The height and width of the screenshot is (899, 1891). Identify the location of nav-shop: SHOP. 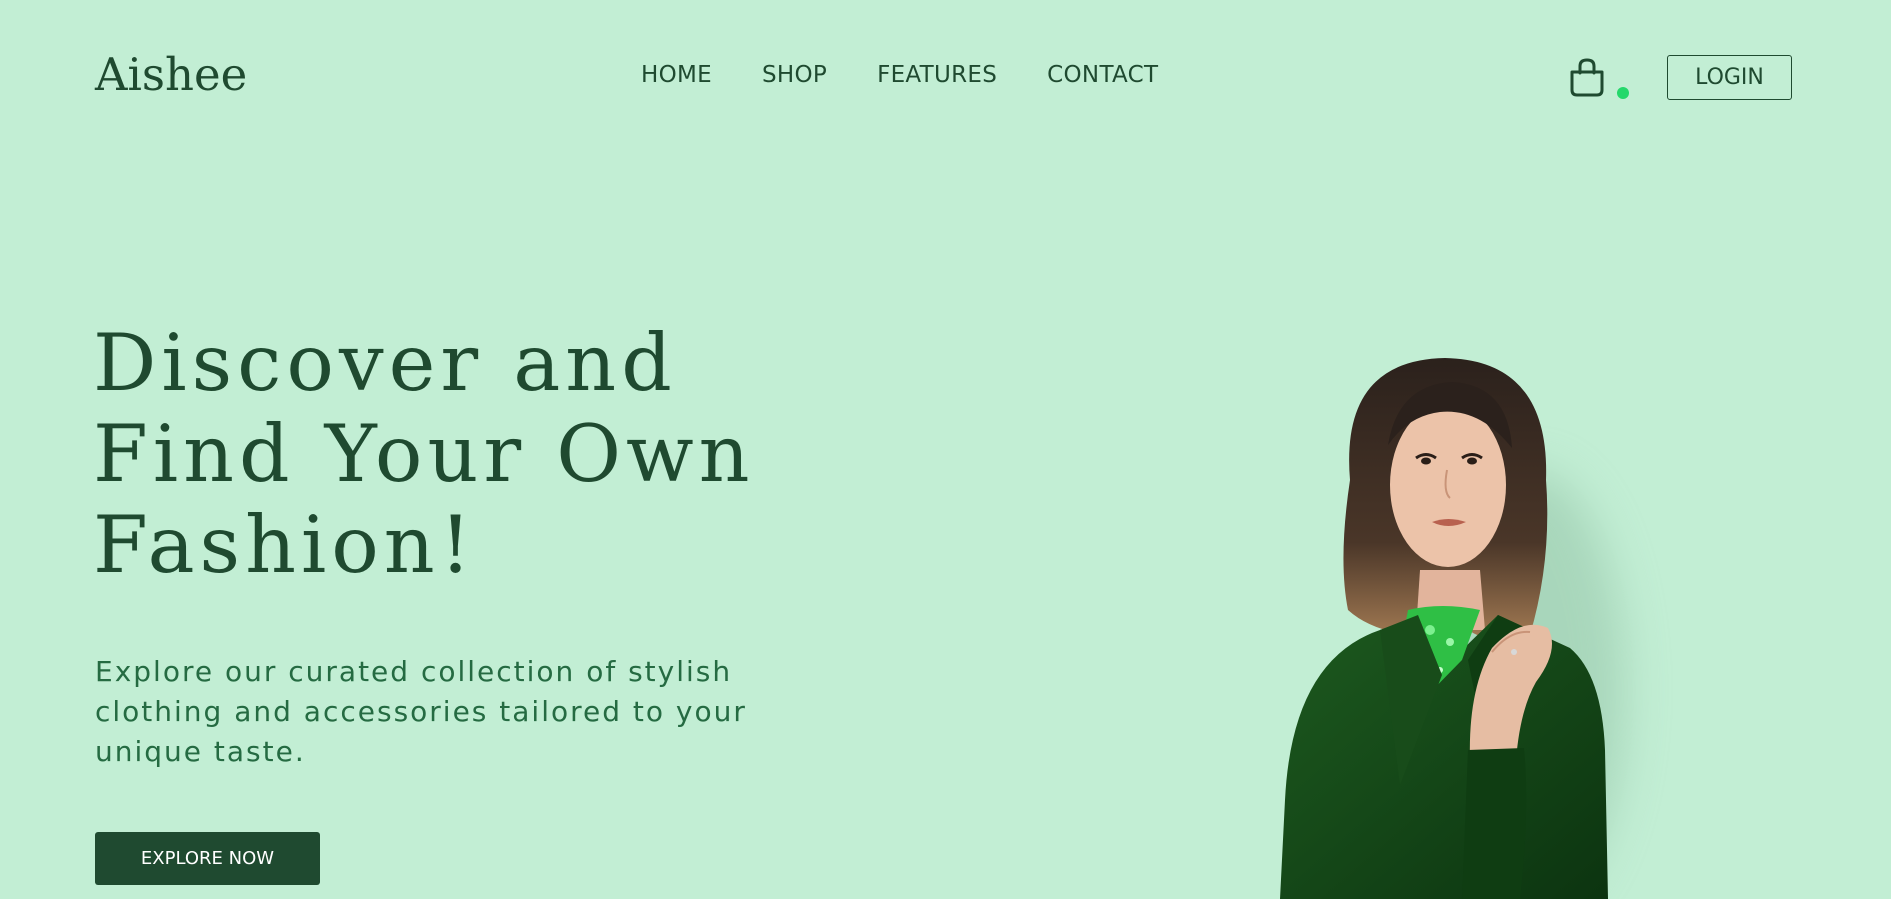
(794, 75).